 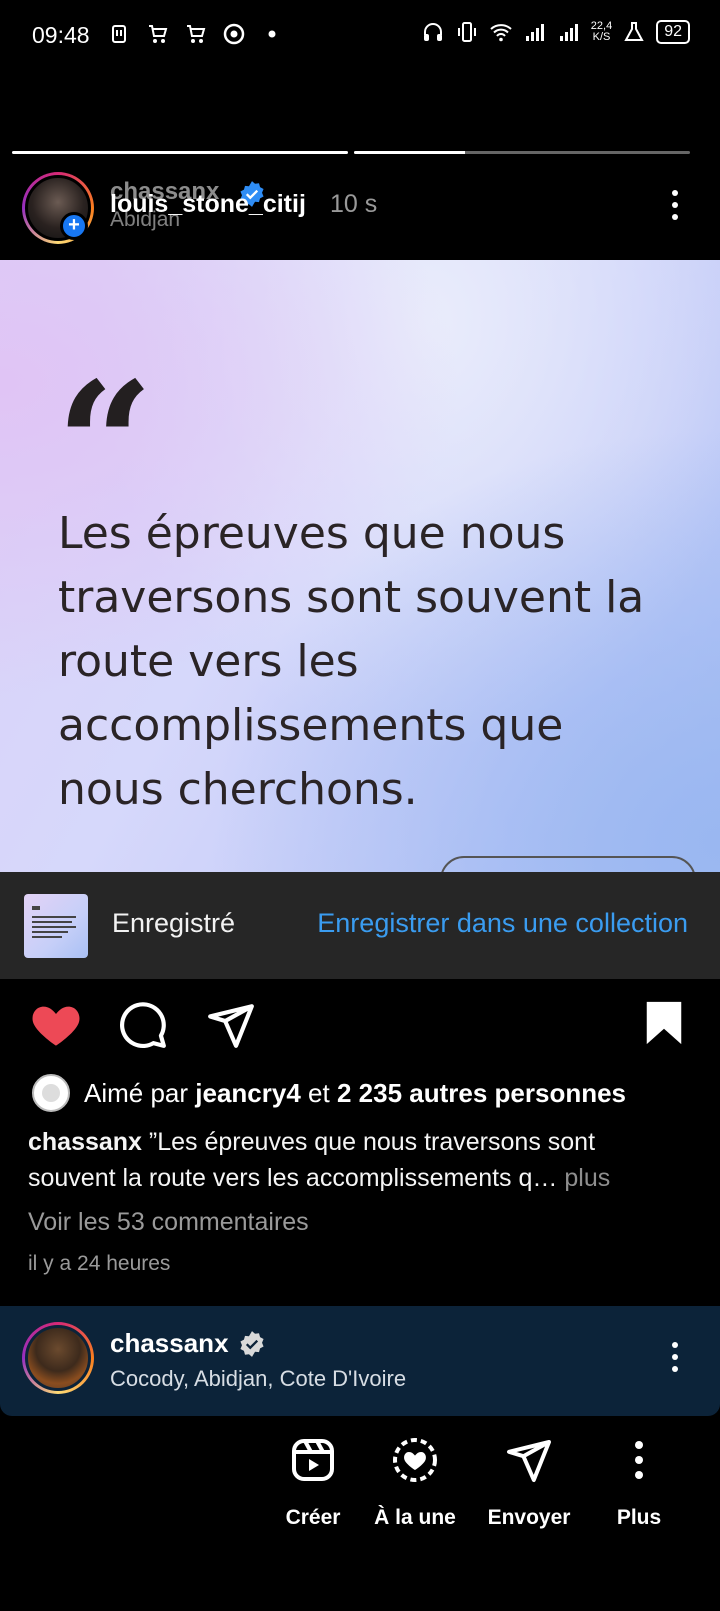 What do you see at coordinates (501, 33) in the screenshot?
I see `wifi-icon` at bounding box center [501, 33].